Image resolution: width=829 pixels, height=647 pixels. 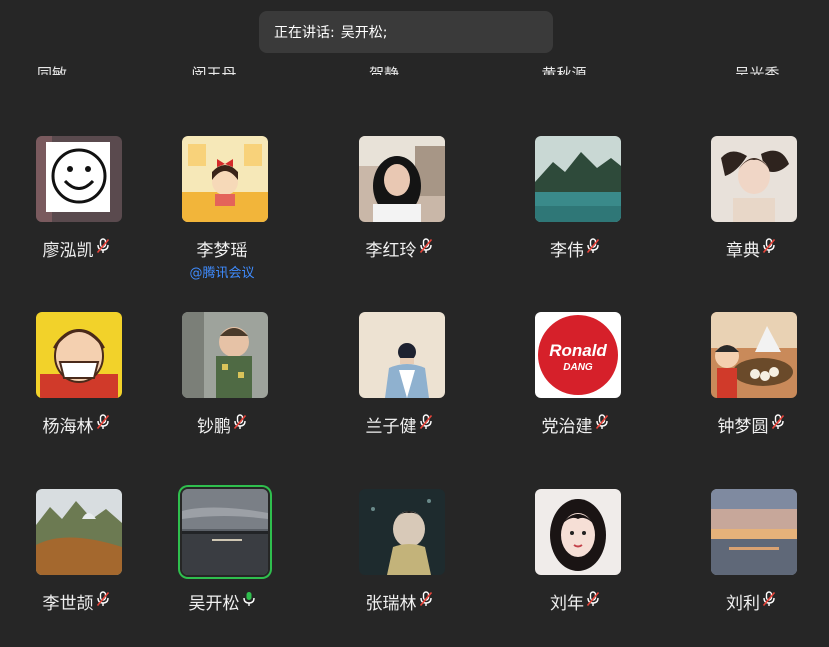 I want to click on participant-name: 刘年, so click(x=567, y=604).